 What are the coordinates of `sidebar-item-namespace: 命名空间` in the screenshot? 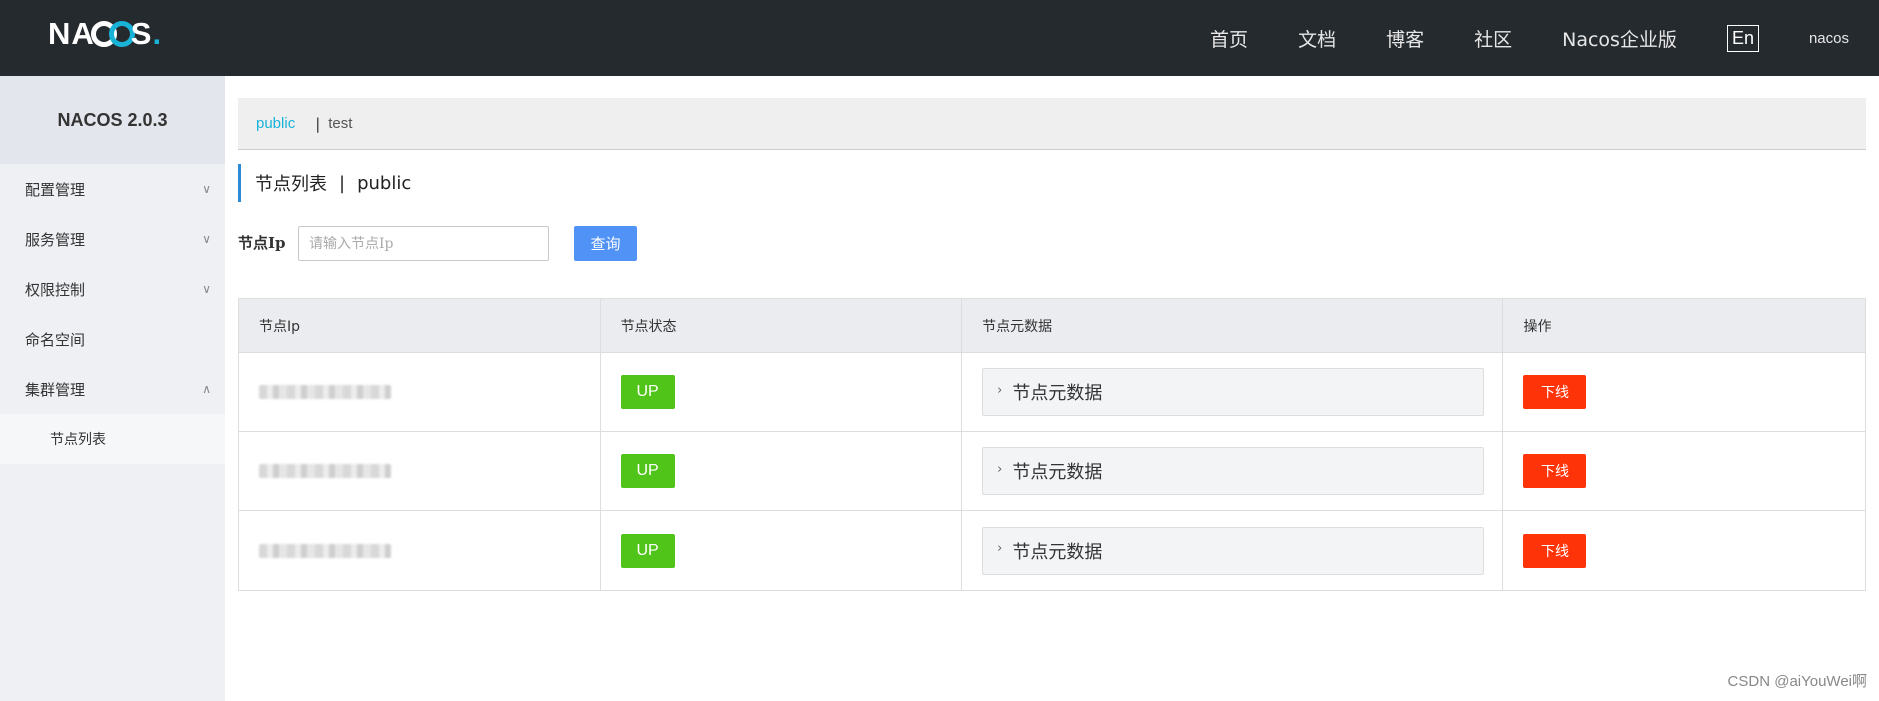 It's located at (112, 339).